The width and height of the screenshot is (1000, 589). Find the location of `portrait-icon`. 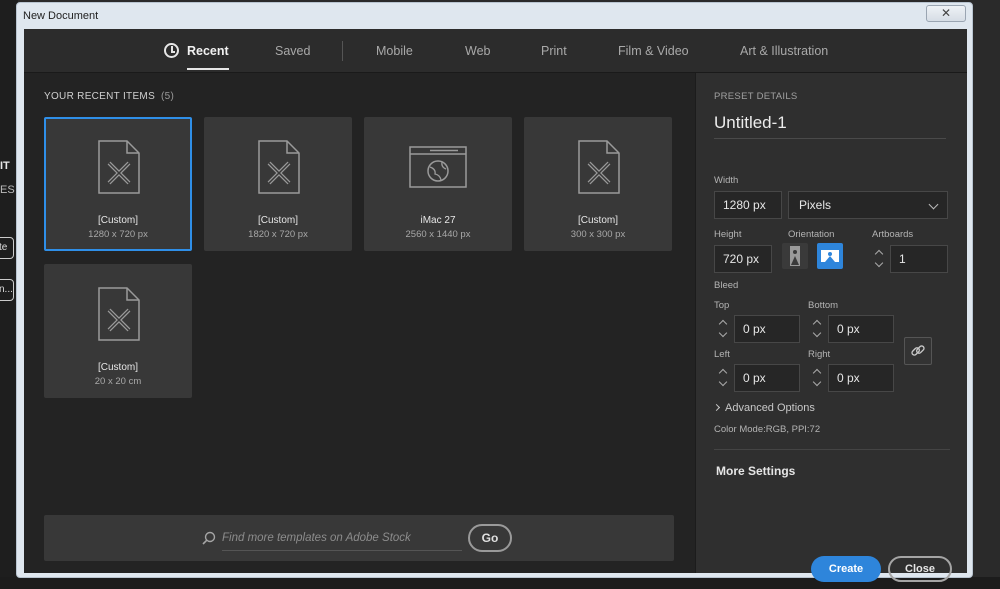

portrait-icon is located at coordinates (795, 256).